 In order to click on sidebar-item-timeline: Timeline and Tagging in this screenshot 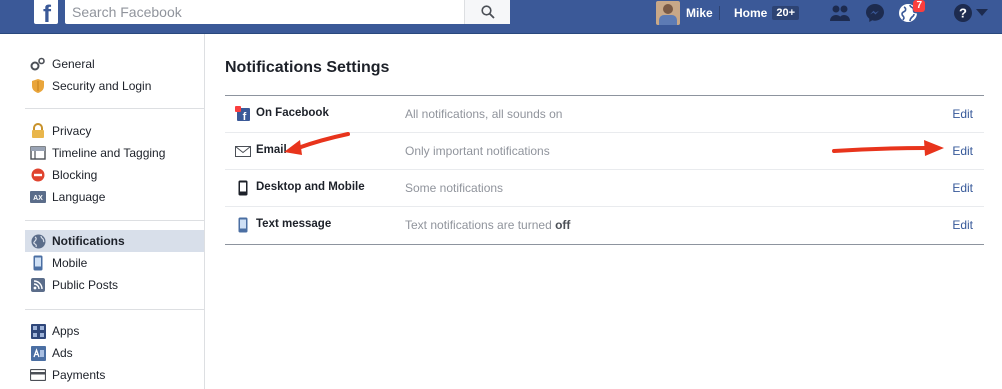, I will do `click(114, 153)`.